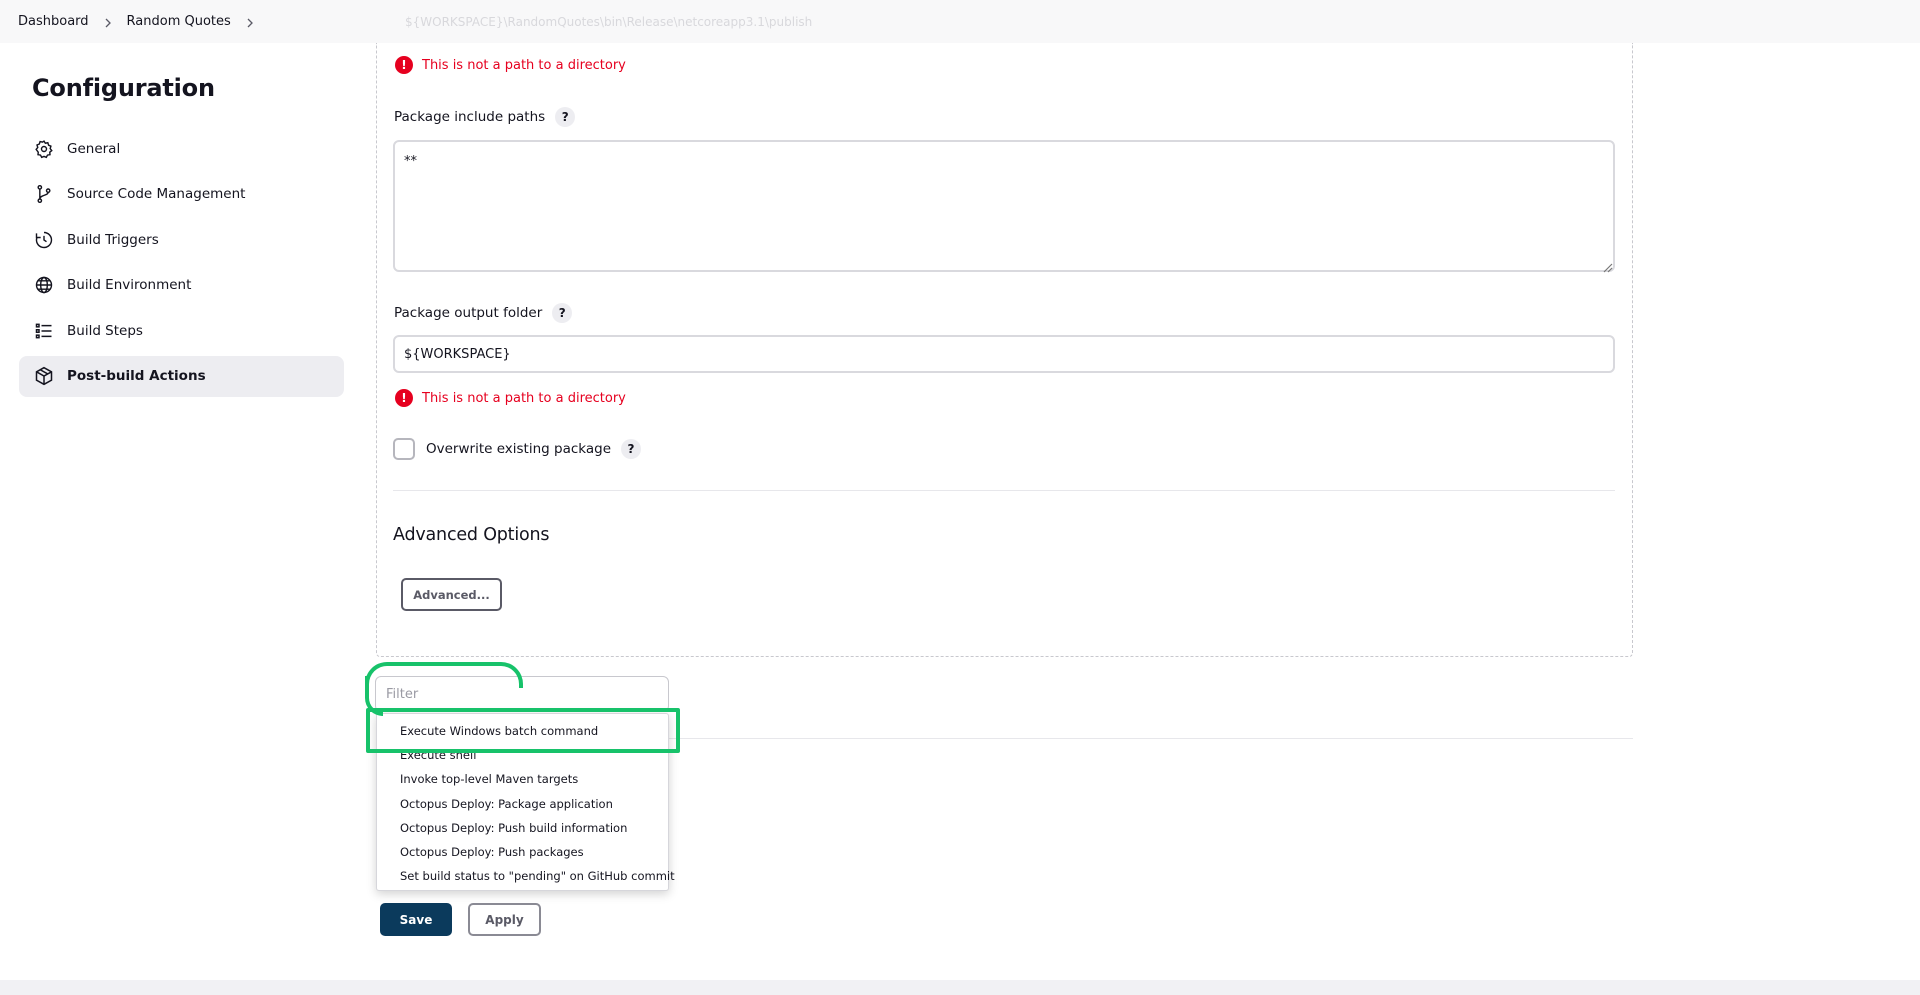  I want to click on globe-icon, so click(44, 285).